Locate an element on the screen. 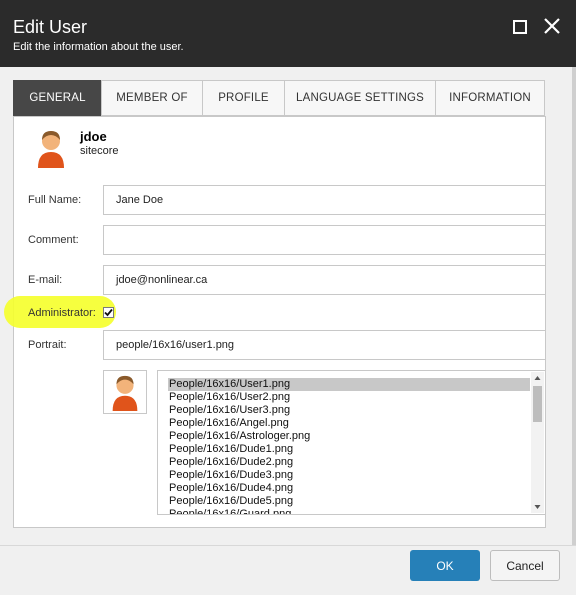  user-name: jdoe is located at coordinates (93, 136).